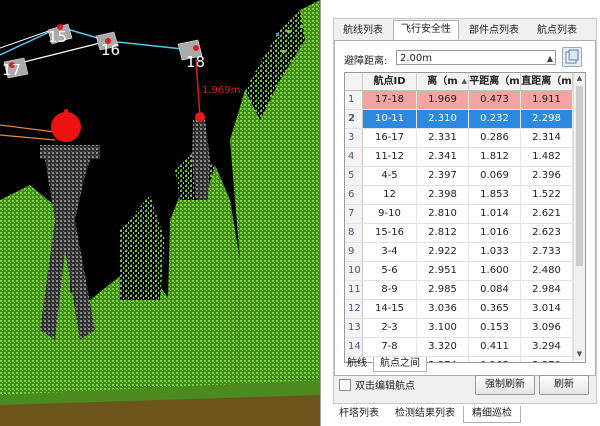  I want to click on table-row: 9 3-4 2.922 1.033 2.733, so click(459, 252).